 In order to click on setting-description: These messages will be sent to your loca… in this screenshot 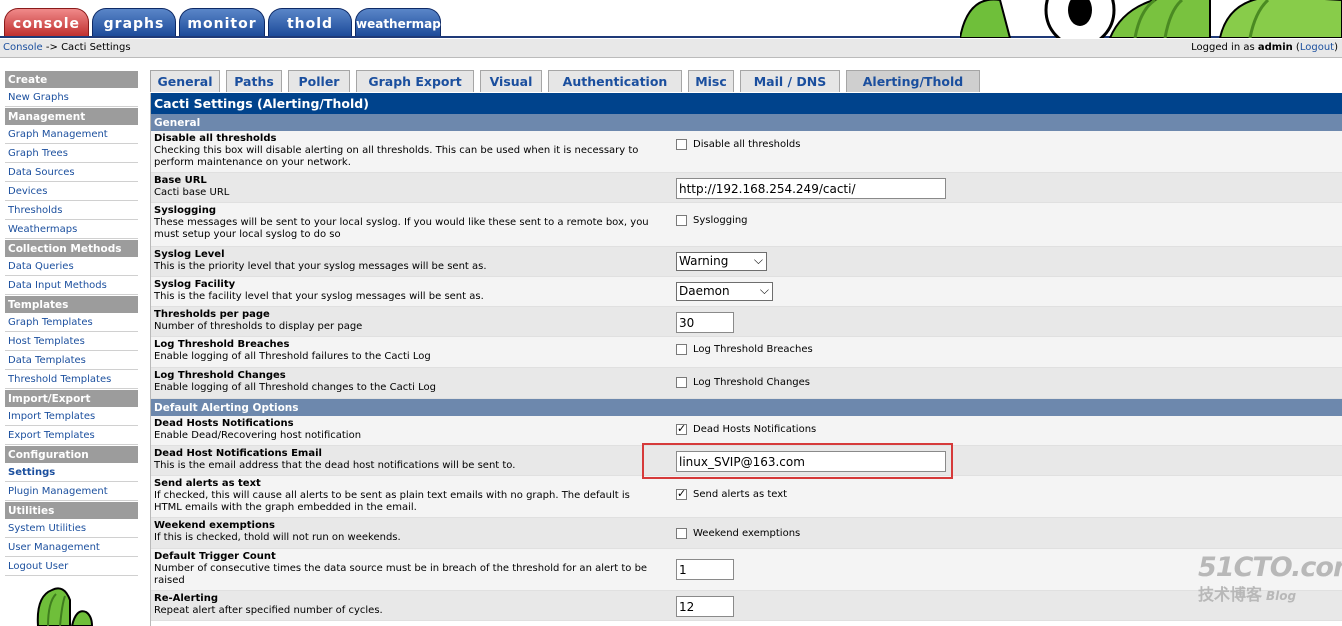, I will do `click(401, 228)`.